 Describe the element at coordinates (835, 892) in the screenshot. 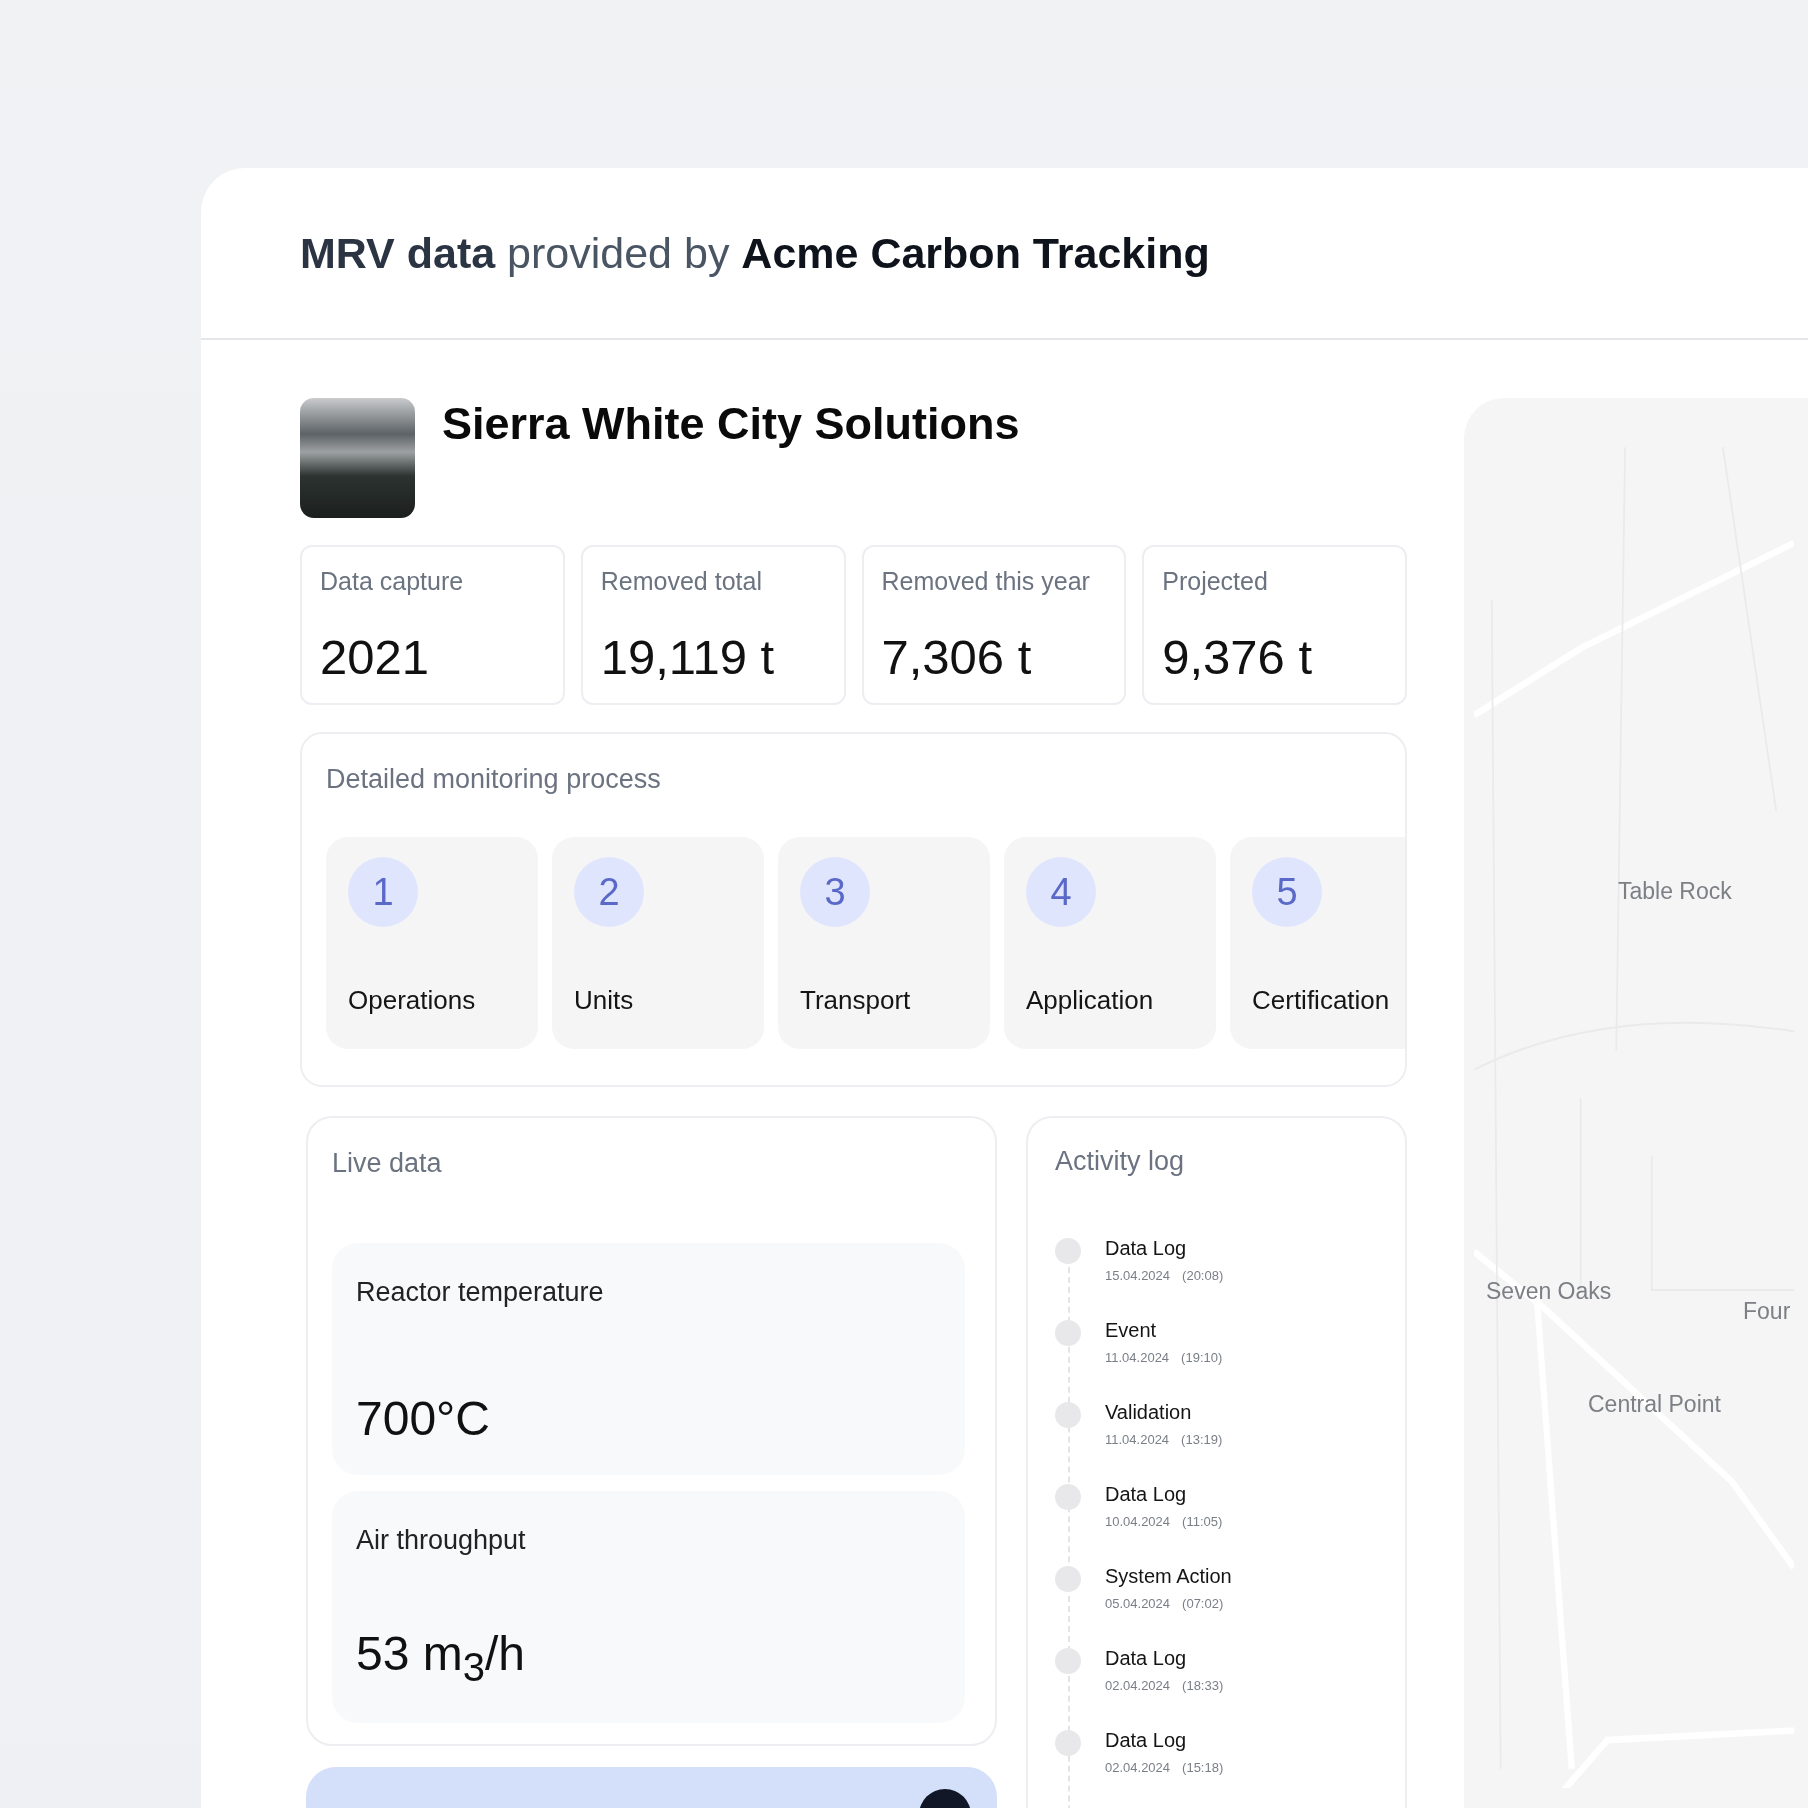

I see `step-number: 3` at that location.